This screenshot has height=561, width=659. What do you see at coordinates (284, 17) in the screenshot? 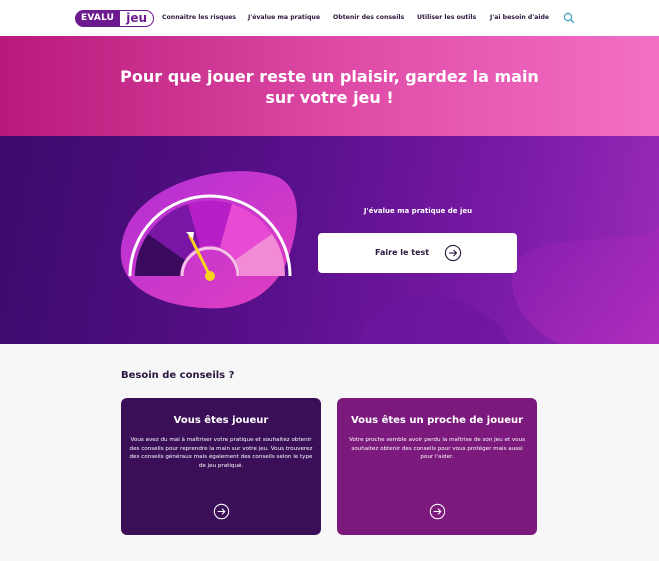
I see `nav-evalue-pratique: J'évalue ma pratique` at bounding box center [284, 17].